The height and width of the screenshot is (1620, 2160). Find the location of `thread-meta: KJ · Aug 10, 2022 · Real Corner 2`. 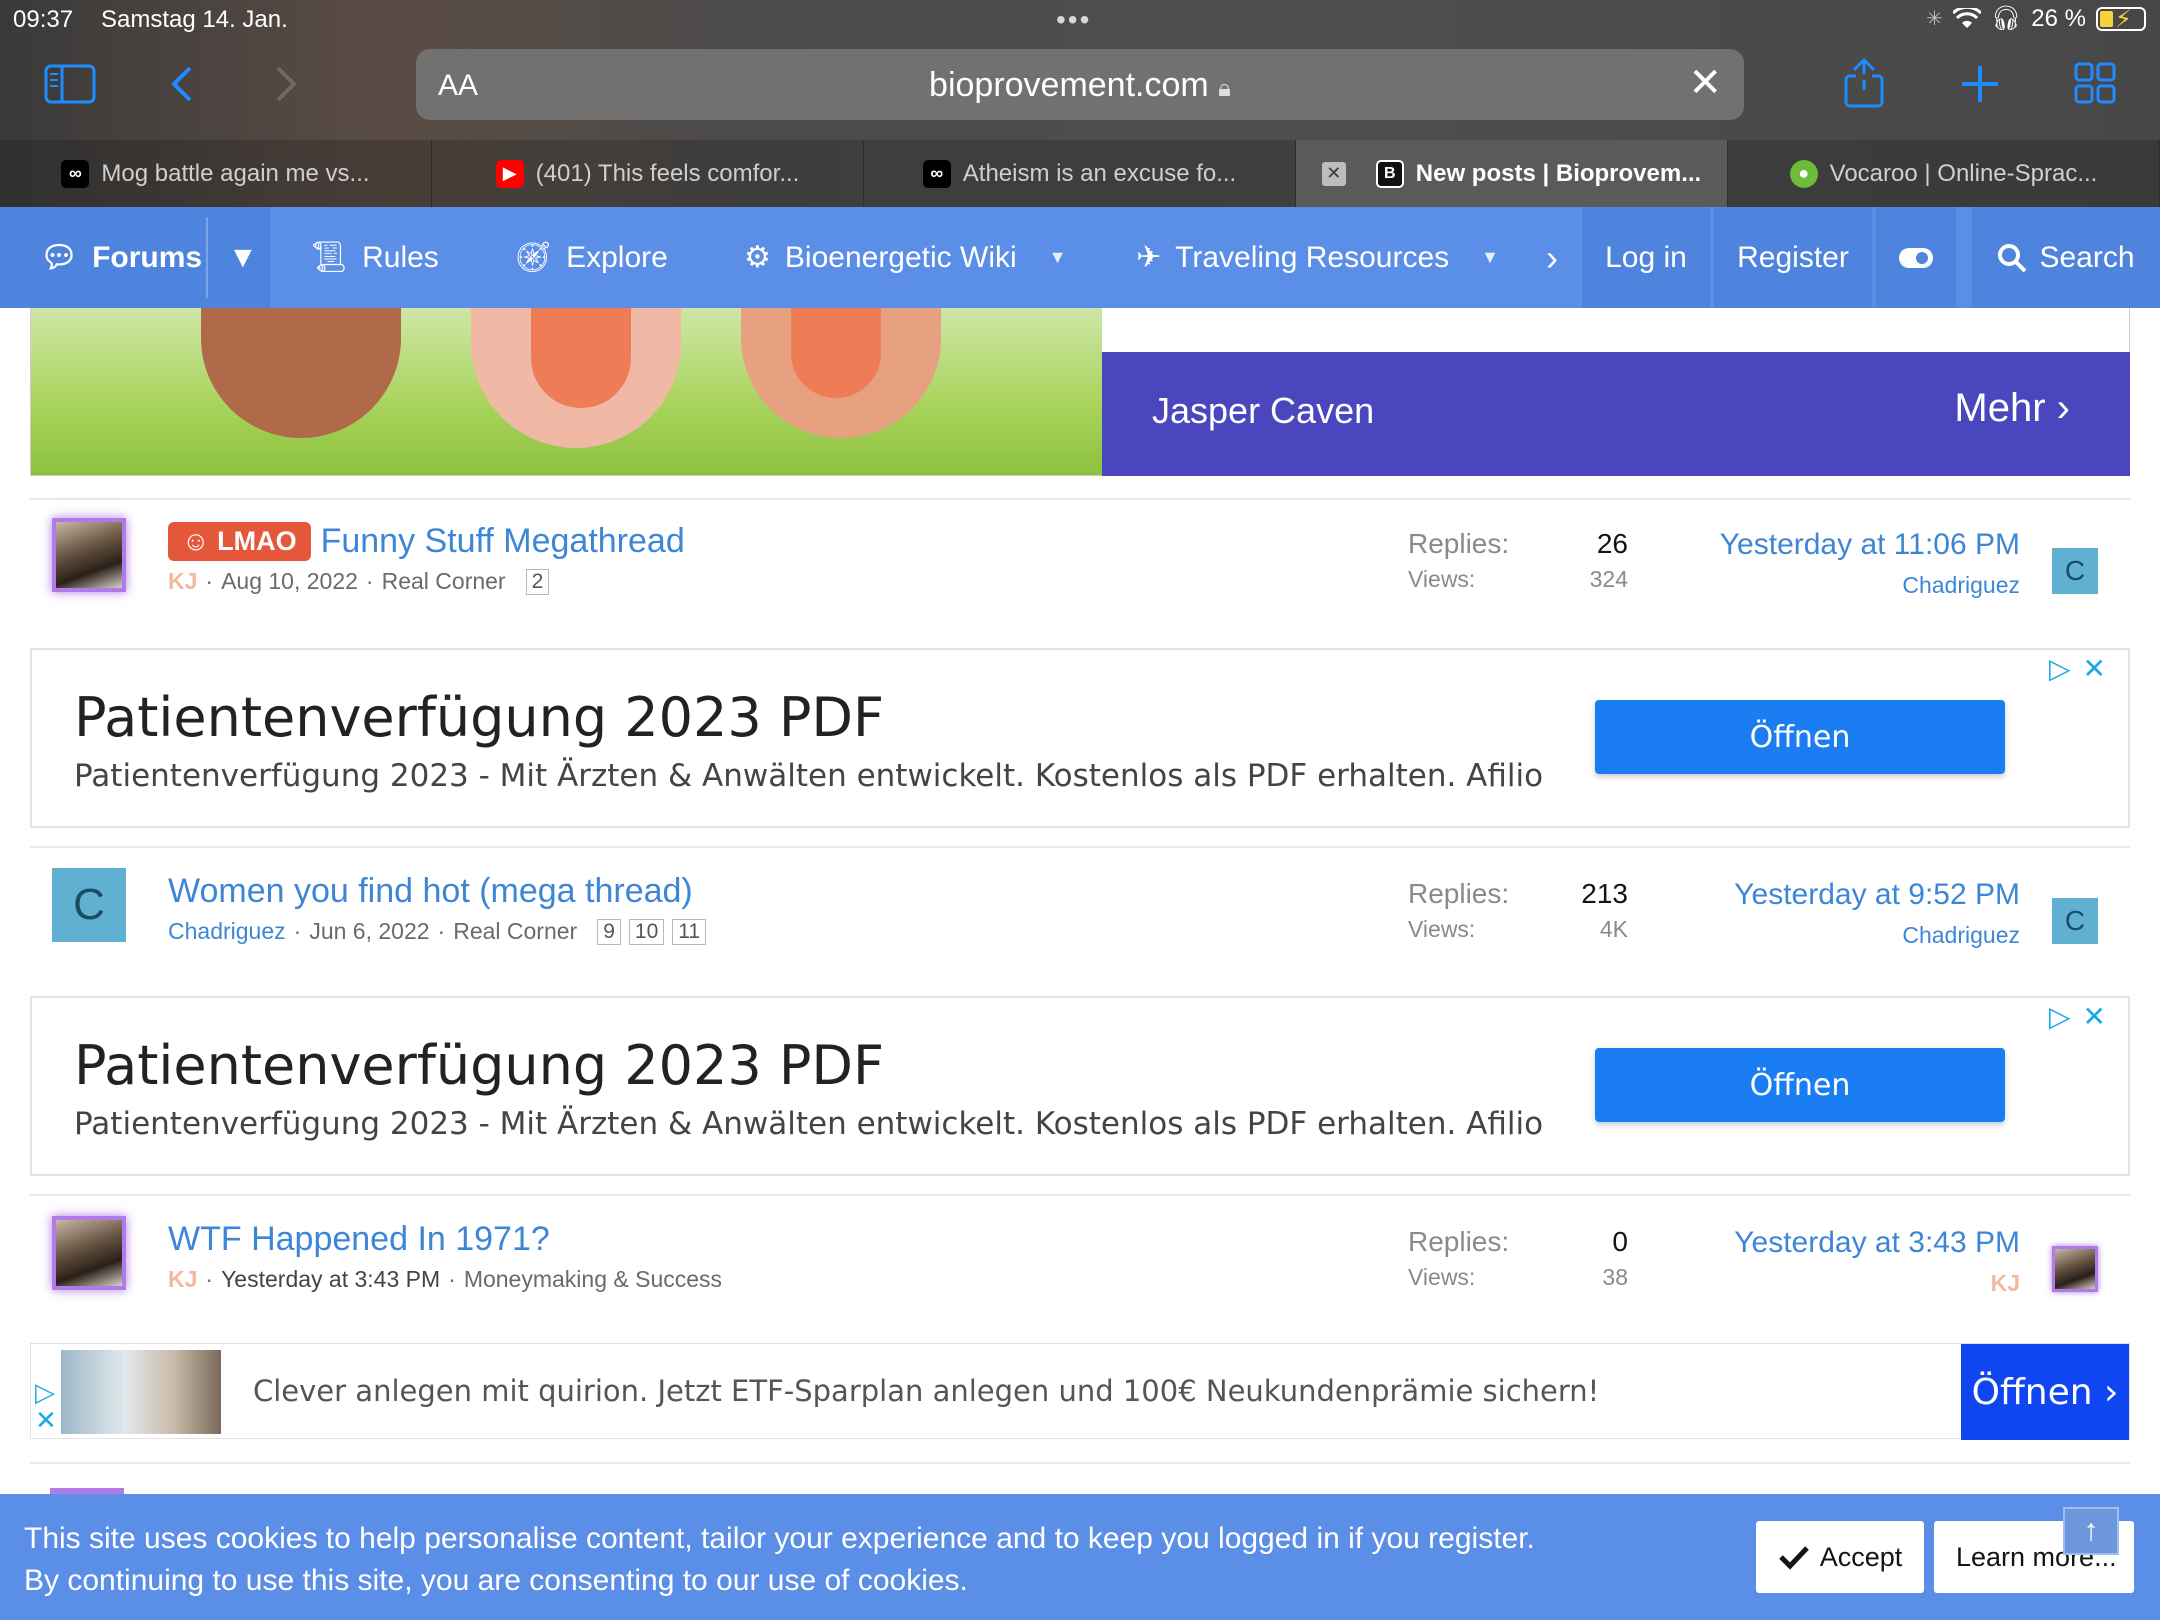

thread-meta: KJ · Aug 10, 2022 · Real Corner 2 is located at coordinates (359, 581).